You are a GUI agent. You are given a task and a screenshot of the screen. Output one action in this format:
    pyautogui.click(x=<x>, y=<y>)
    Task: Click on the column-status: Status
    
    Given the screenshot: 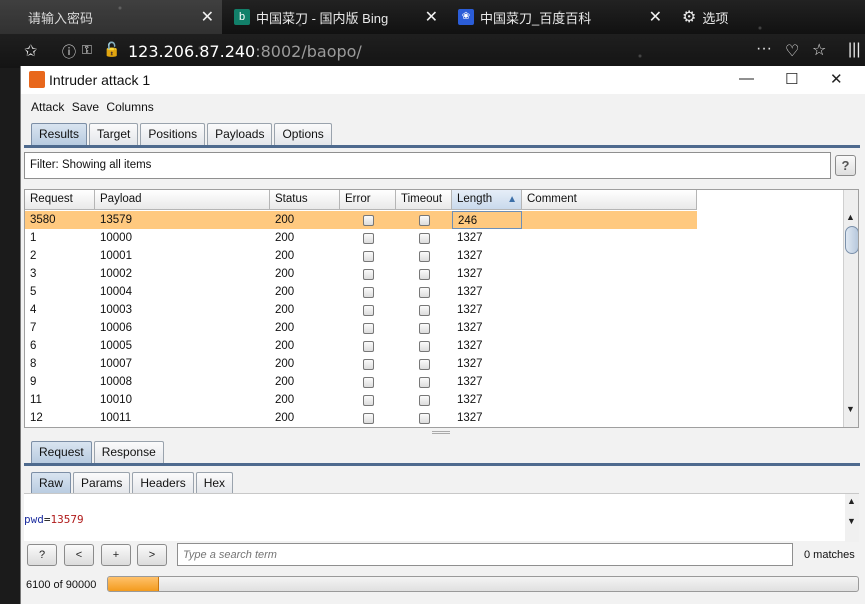 What is the action you would take?
    pyautogui.click(x=305, y=200)
    